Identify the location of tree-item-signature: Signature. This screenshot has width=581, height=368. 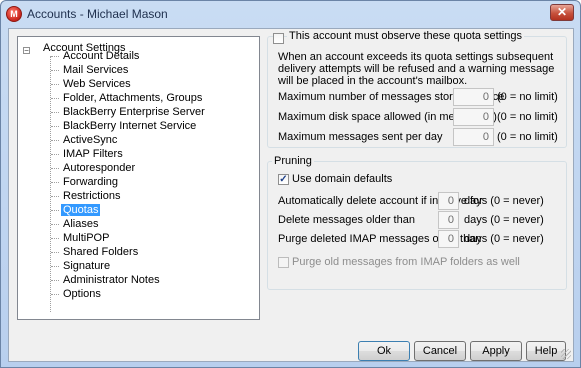
(81, 266).